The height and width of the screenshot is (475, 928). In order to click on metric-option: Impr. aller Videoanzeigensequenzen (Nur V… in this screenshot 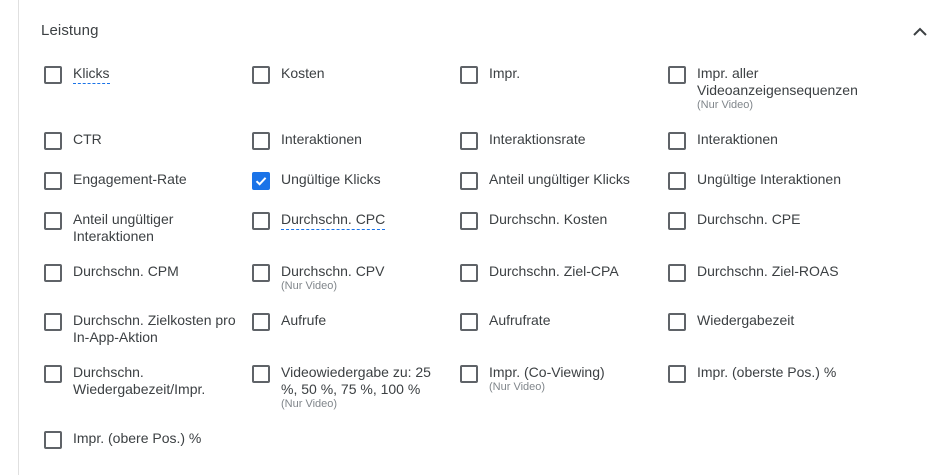, I will do `click(765, 88)`.